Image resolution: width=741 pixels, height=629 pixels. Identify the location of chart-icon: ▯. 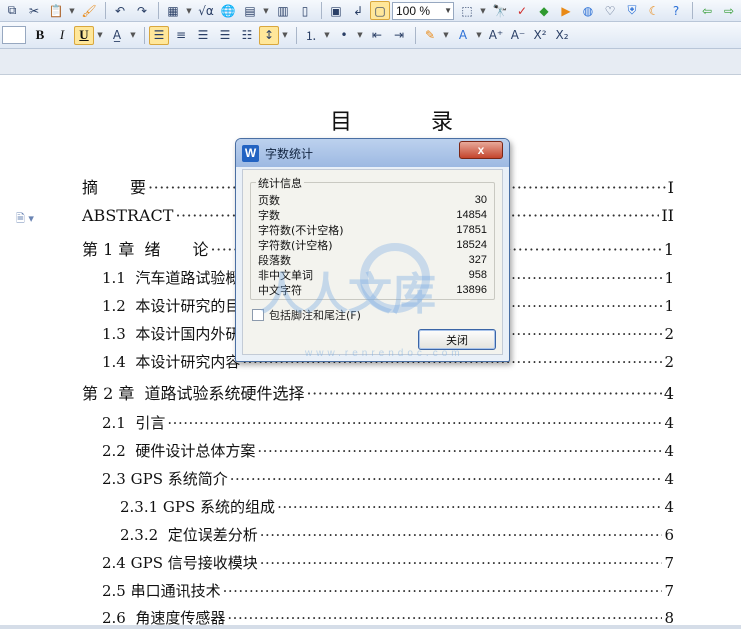
(305, 10).